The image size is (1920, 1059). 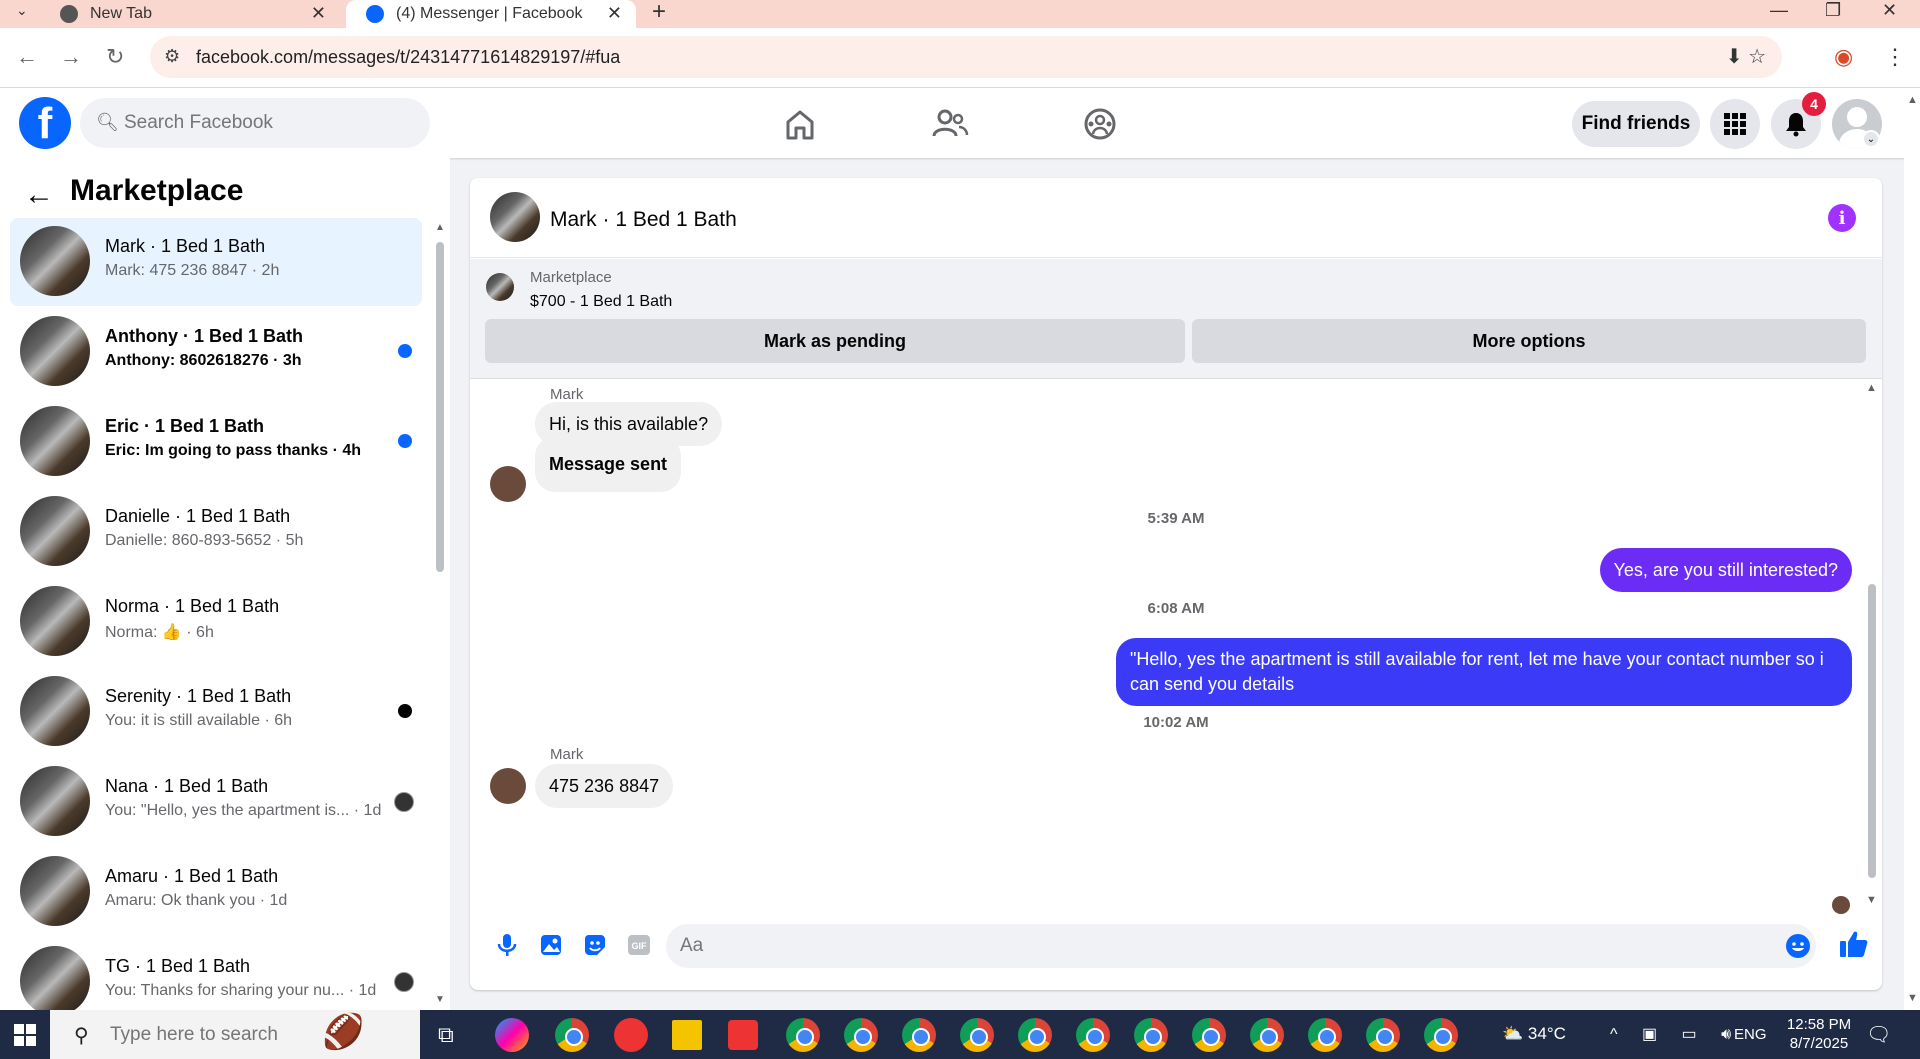 What do you see at coordinates (643, 220) in the screenshot?
I see `contact-name: Mark · 1 Bed 1 Bath` at bounding box center [643, 220].